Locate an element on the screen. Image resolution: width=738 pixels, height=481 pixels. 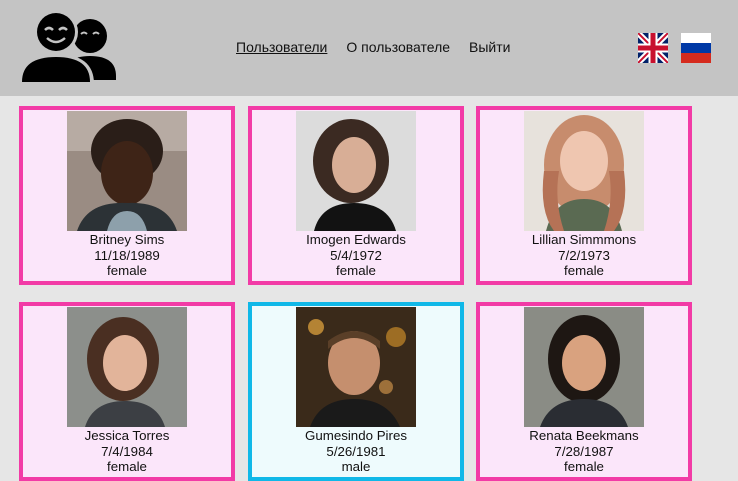
main-nav: Пользователи О пользователе Выйти is located at coordinates (373, 47).